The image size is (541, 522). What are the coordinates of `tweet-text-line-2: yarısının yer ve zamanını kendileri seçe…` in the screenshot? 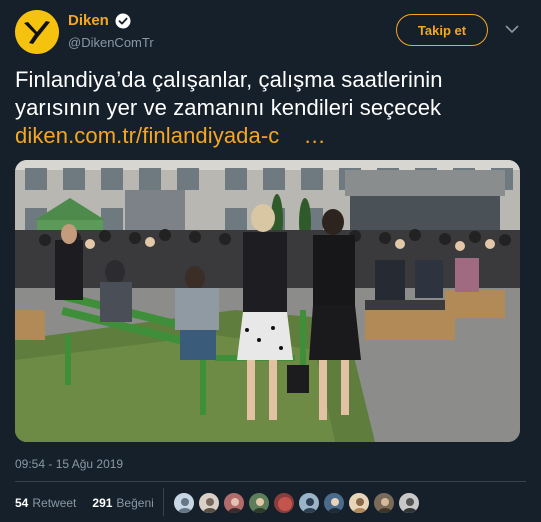 It's located at (228, 107).